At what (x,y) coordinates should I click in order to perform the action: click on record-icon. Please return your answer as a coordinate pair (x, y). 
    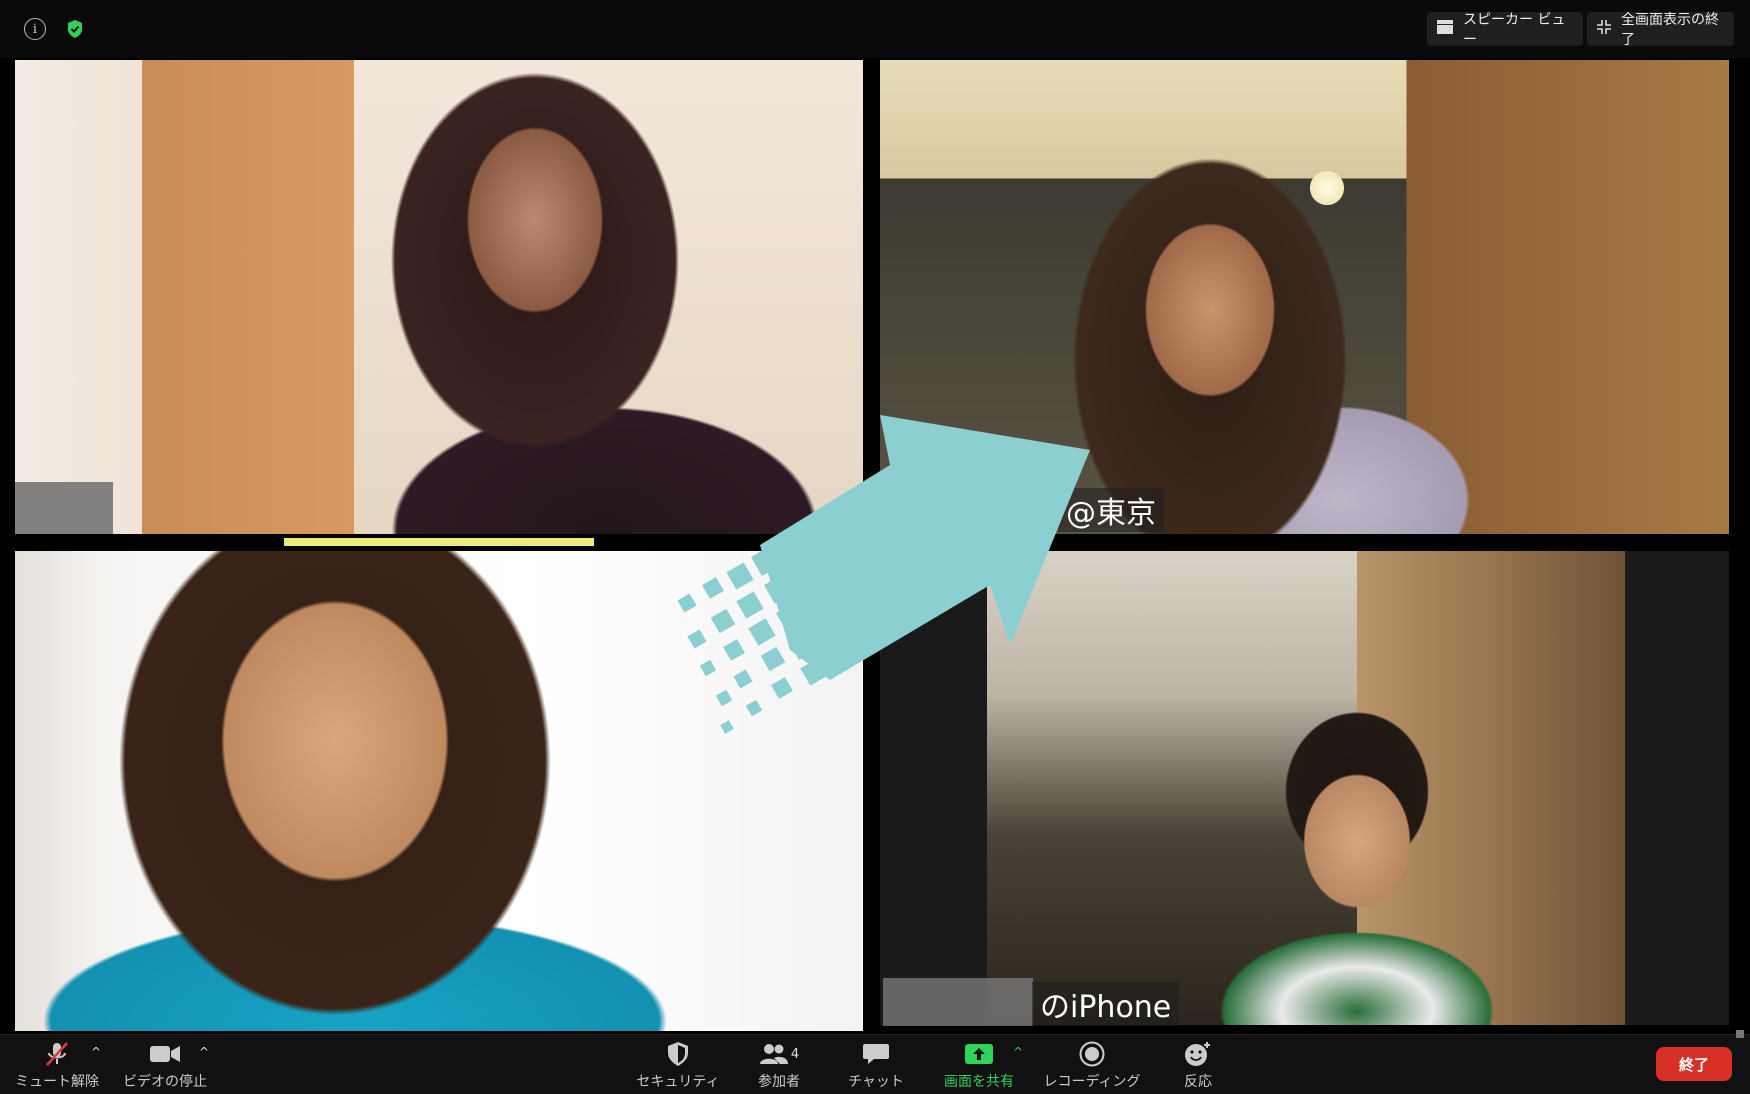
    Looking at the image, I should click on (1092, 1054).